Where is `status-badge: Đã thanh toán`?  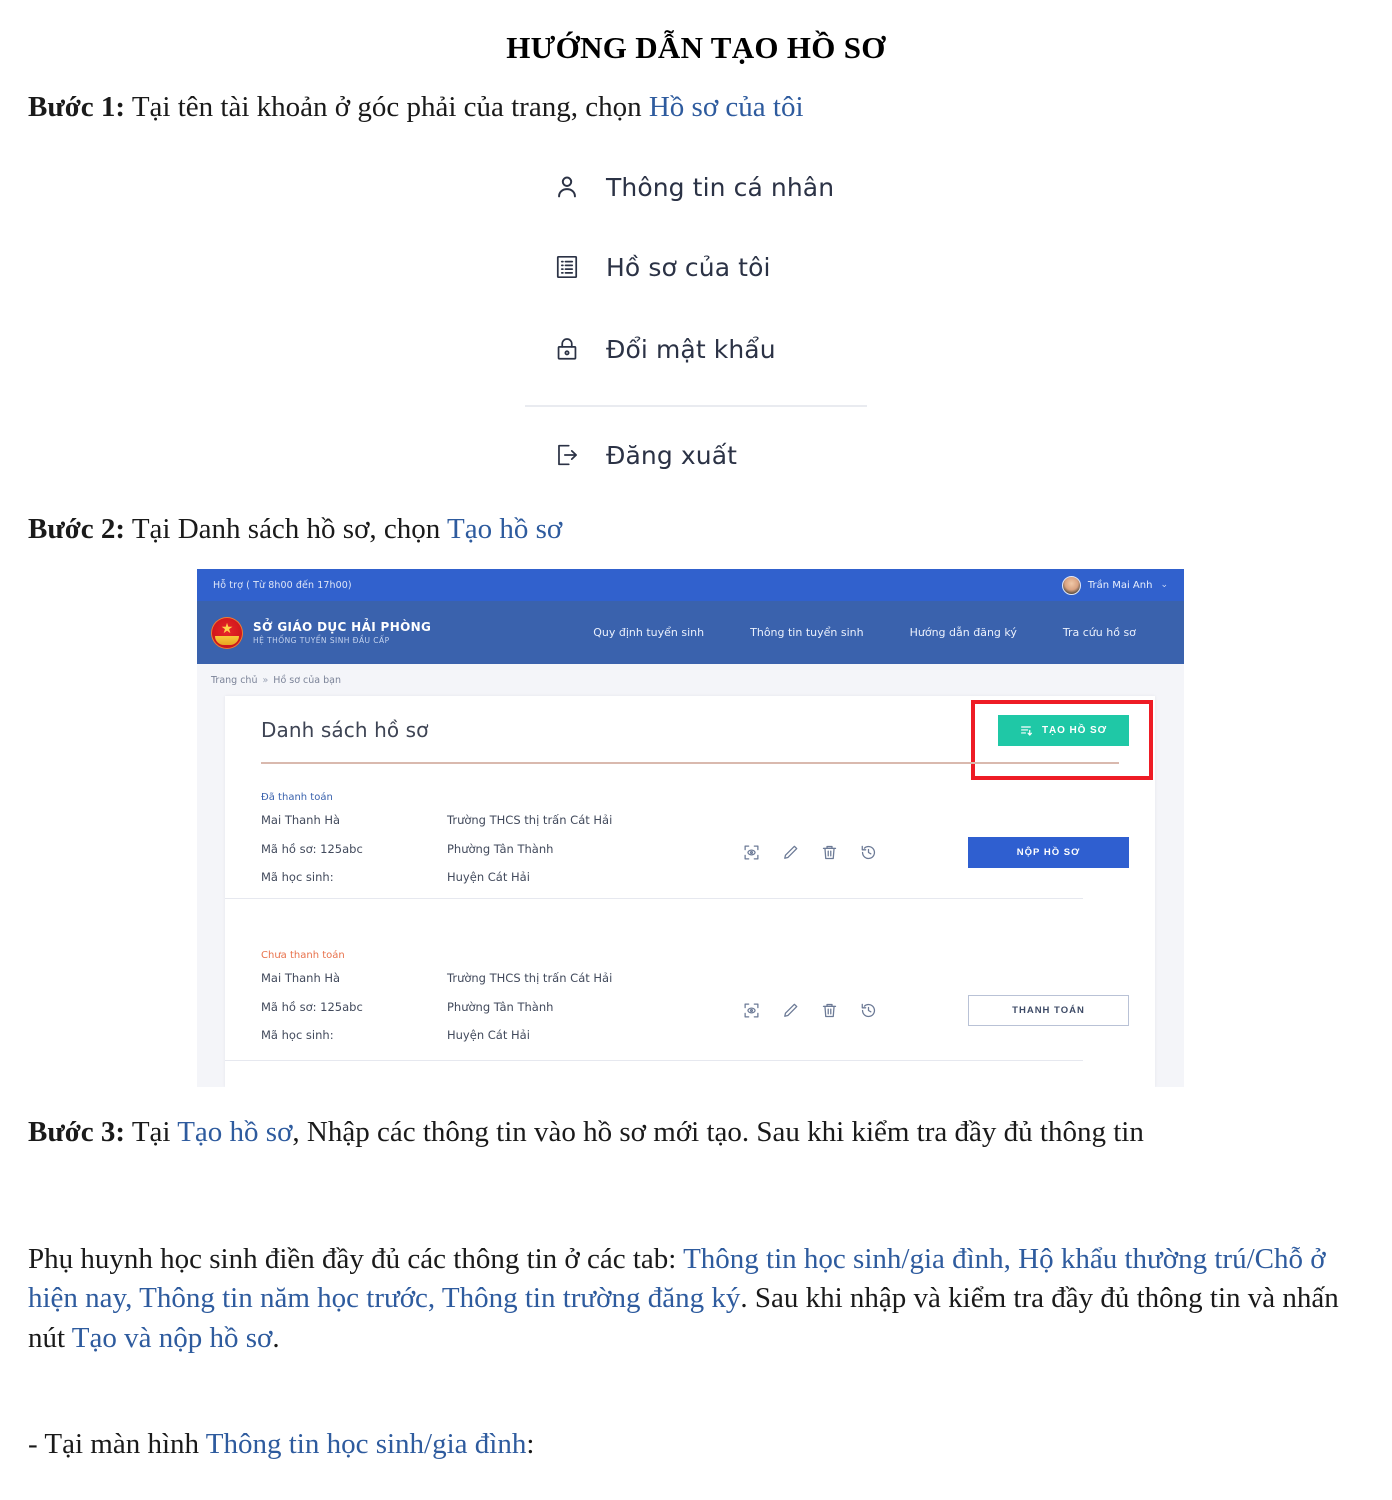
status-badge: Đã thanh toán is located at coordinates (297, 797).